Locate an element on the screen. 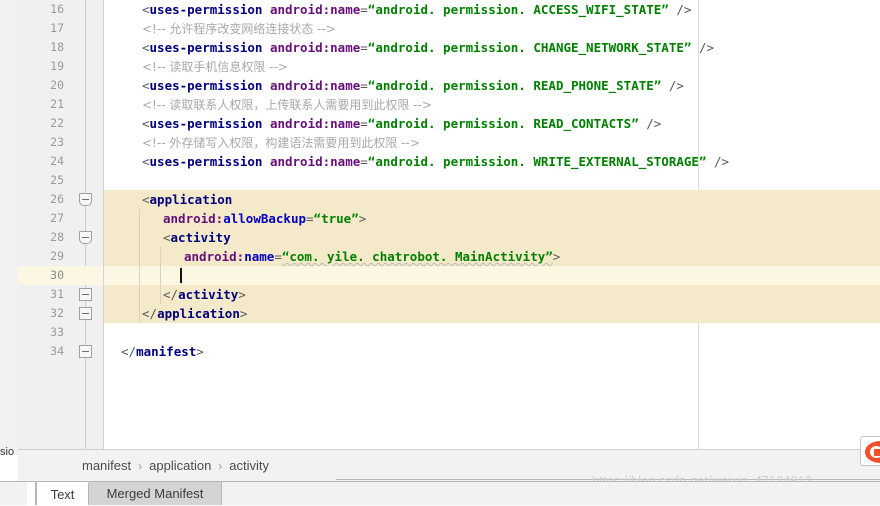 Image resolution: width=880 pixels, height=506 pixels. tab-merged-manifest: Merged Manifest is located at coordinates (155, 493).